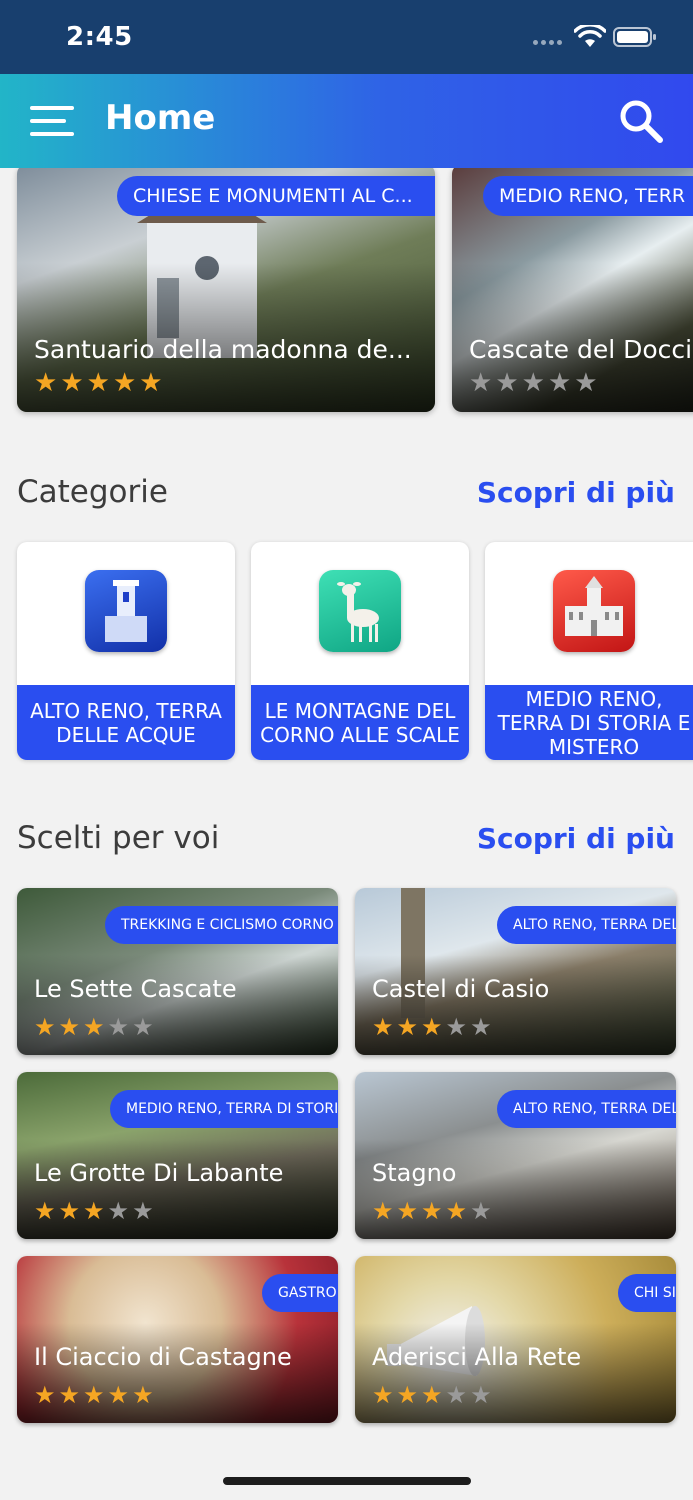  Describe the element at coordinates (99, 37) in the screenshot. I see `status-time: 2:45` at that location.